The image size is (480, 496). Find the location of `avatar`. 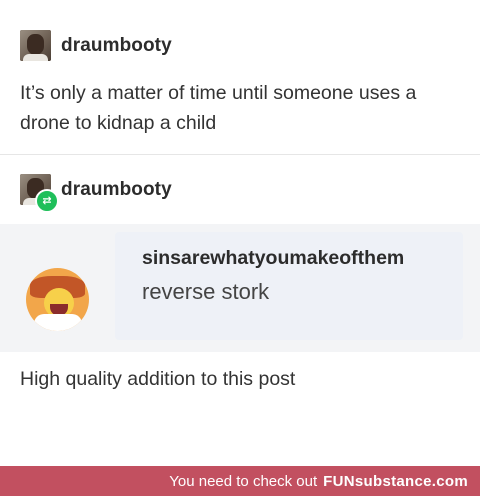

avatar is located at coordinates (35, 45).